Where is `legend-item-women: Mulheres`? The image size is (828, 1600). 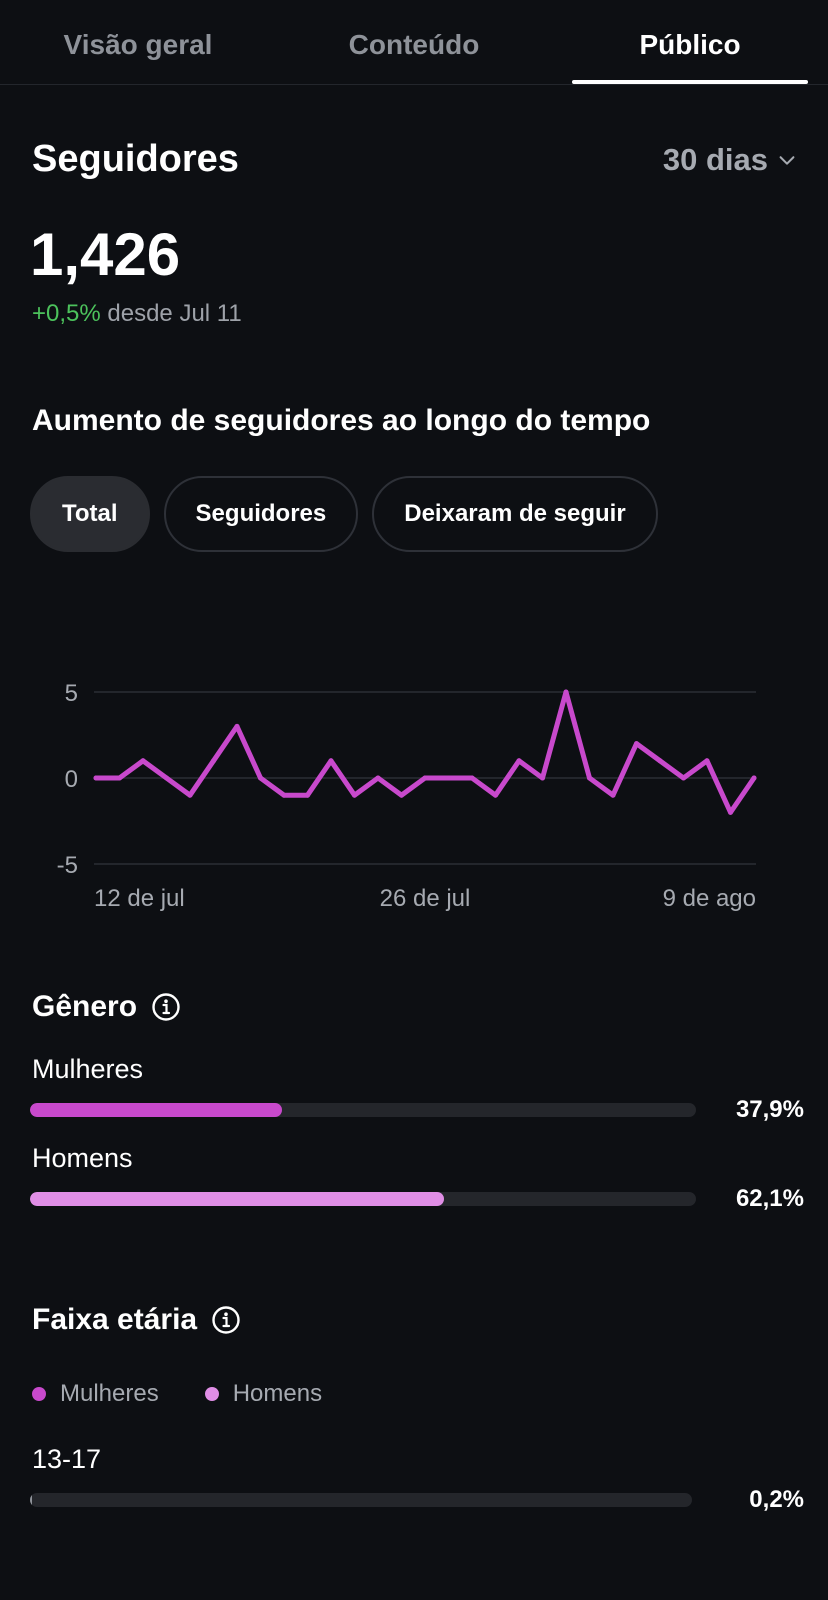
legend-item-women: Mulheres is located at coordinates (95, 1394).